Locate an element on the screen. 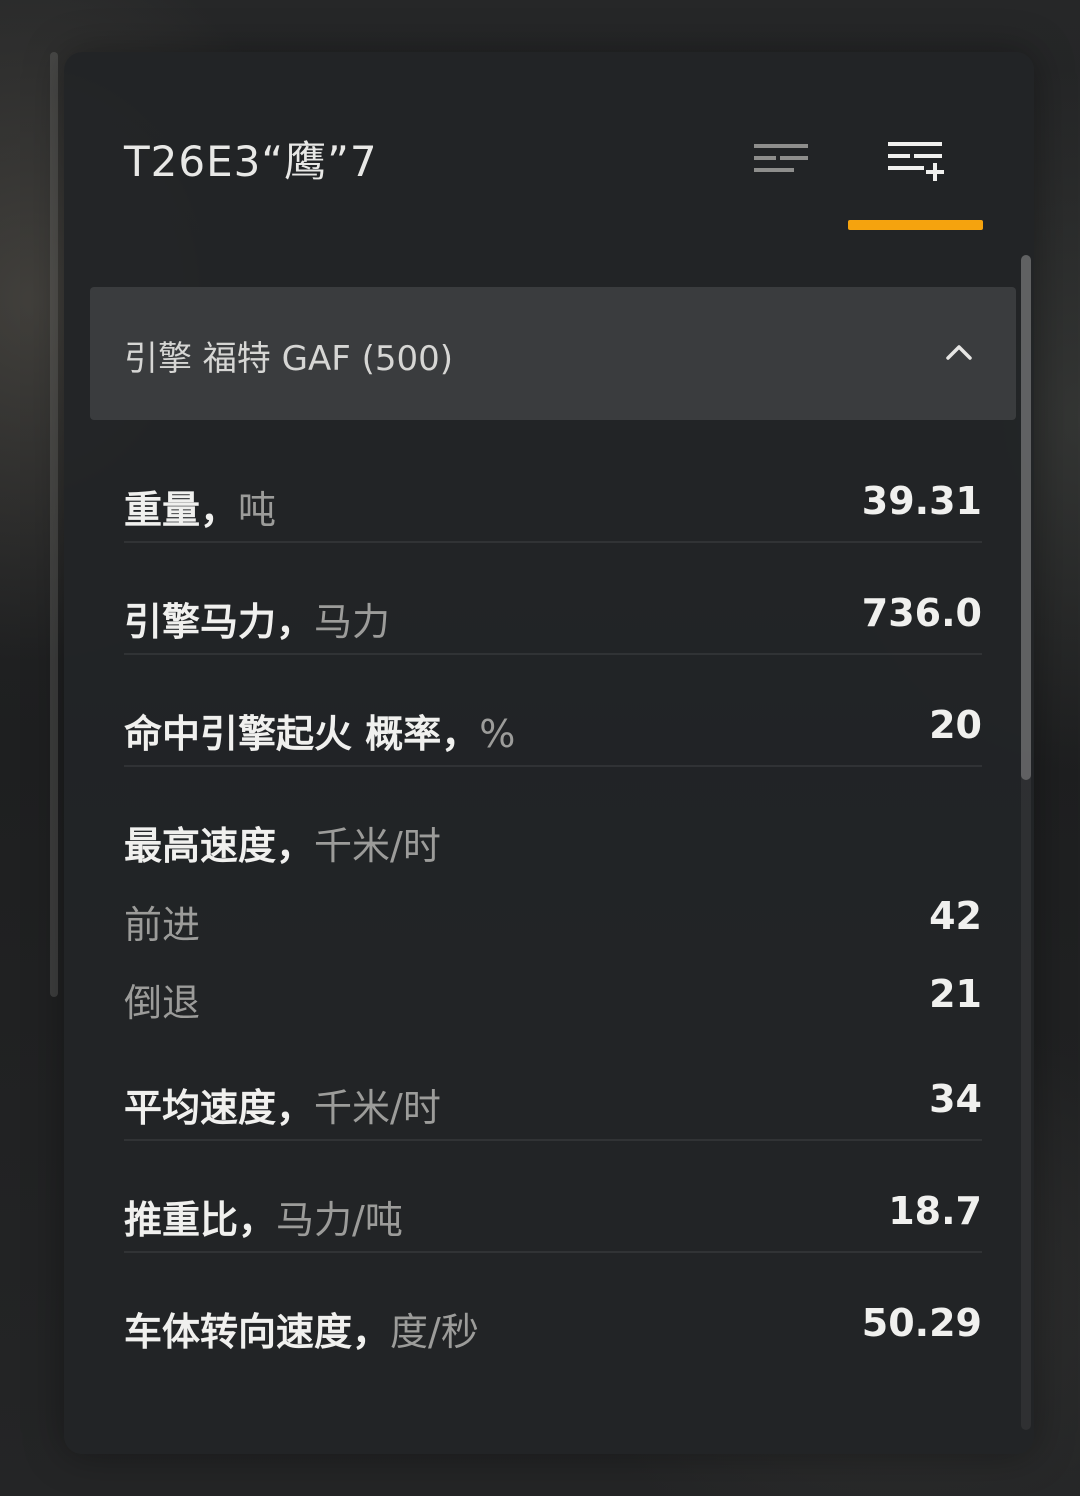 The height and width of the screenshot is (1496, 1080). stat-sublabel: 倒退 is located at coordinates (162, 1003).